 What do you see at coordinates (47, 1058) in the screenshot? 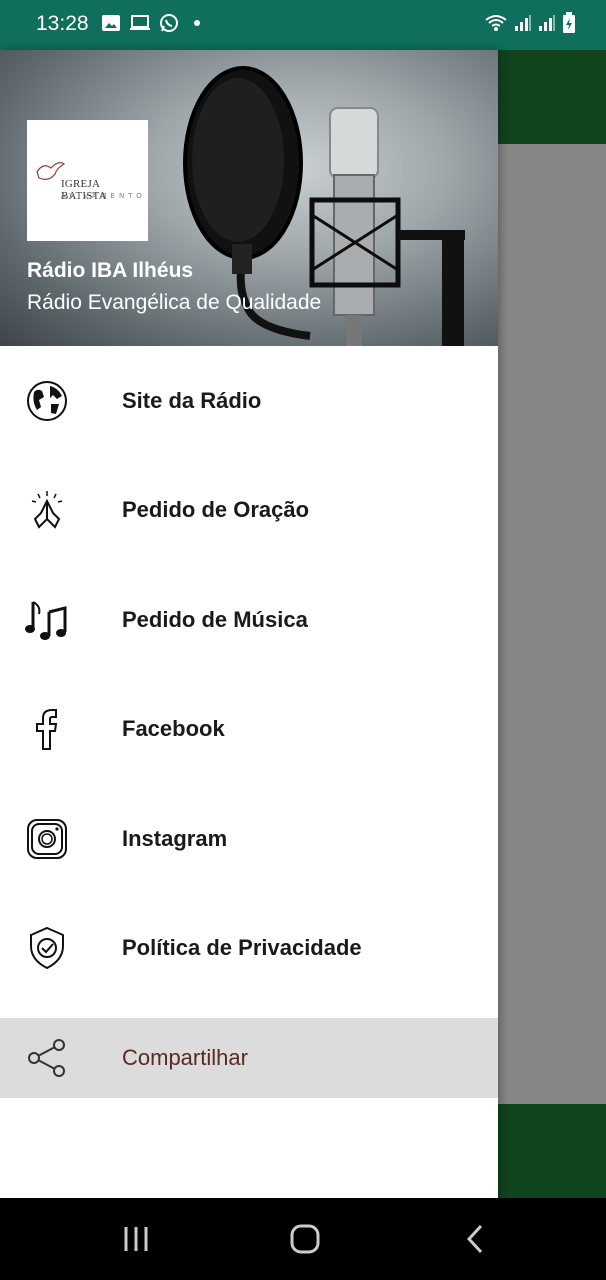
I see `share-icon` at bounding box center [47, 1058].